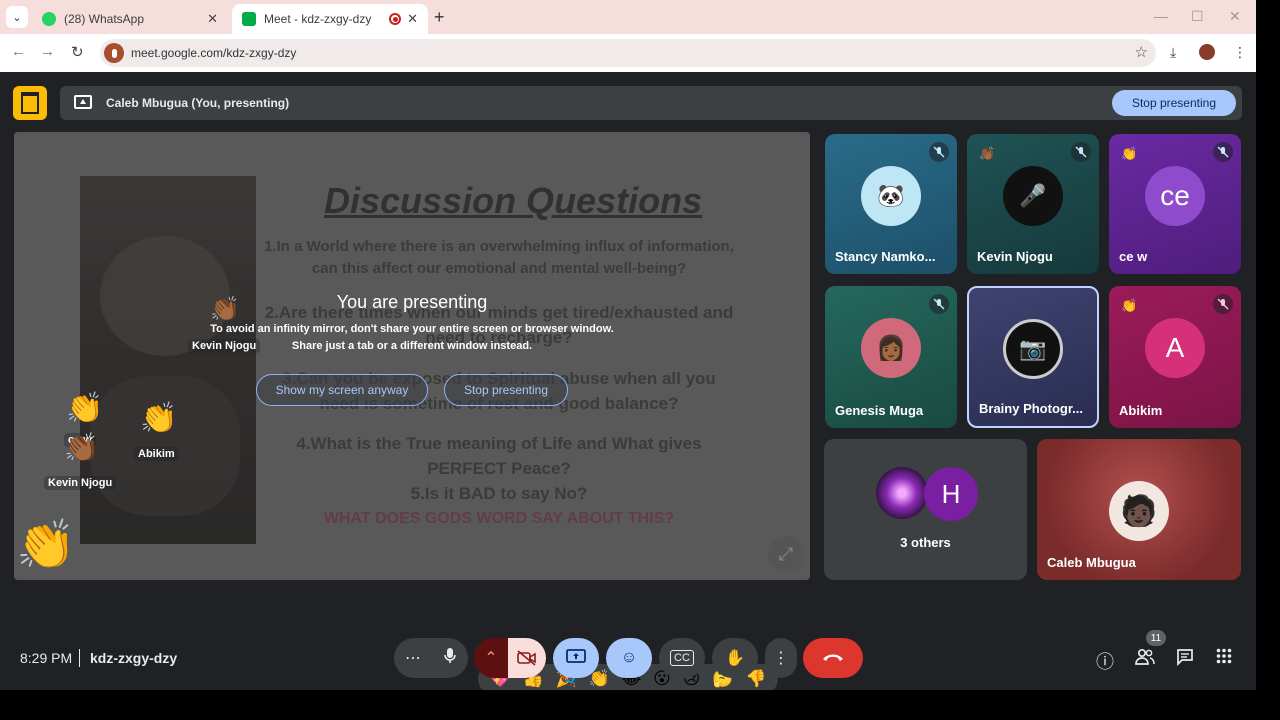 The width and height of the screenshot is (1280, 720). What do you see at coordinates (104, 19) in the screenshot?
I see `tab-title: (28) WhatsApp` at bounding box center [104, 19].